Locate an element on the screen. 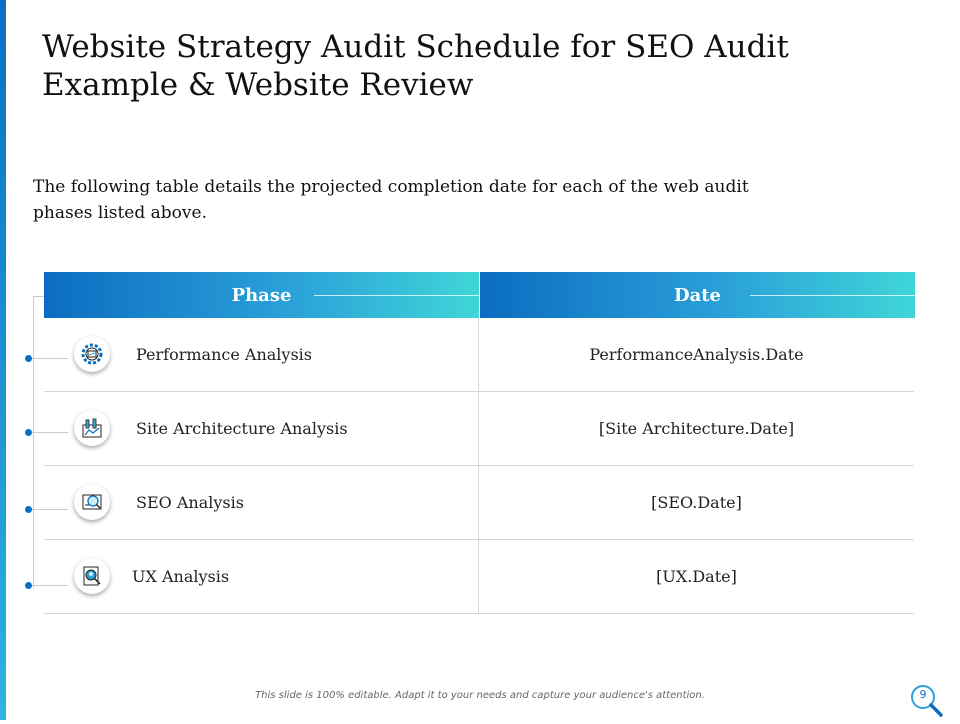 This screenshot has width=960, height=724. phase-label: UX Analysis is located at coordinates (181, 576).